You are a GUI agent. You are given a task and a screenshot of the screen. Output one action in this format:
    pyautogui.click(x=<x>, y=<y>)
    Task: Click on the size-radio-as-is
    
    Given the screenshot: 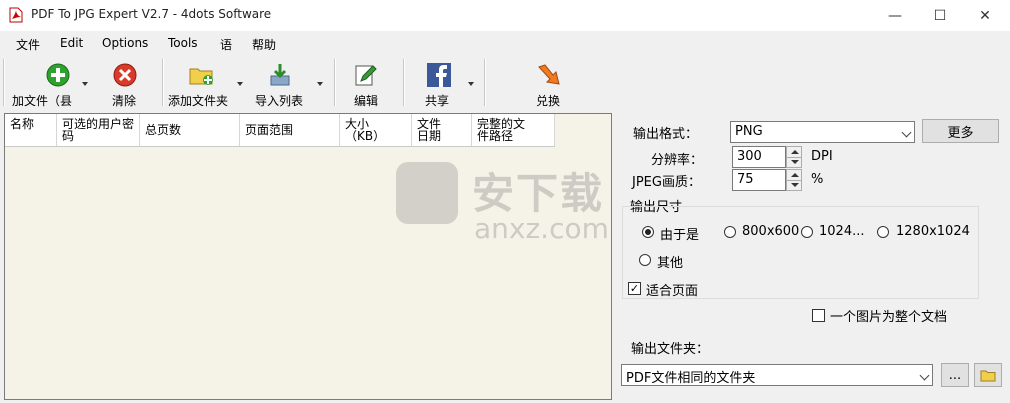 What is the action you would take?
    pyautogui.click(x=648, y=232)
    